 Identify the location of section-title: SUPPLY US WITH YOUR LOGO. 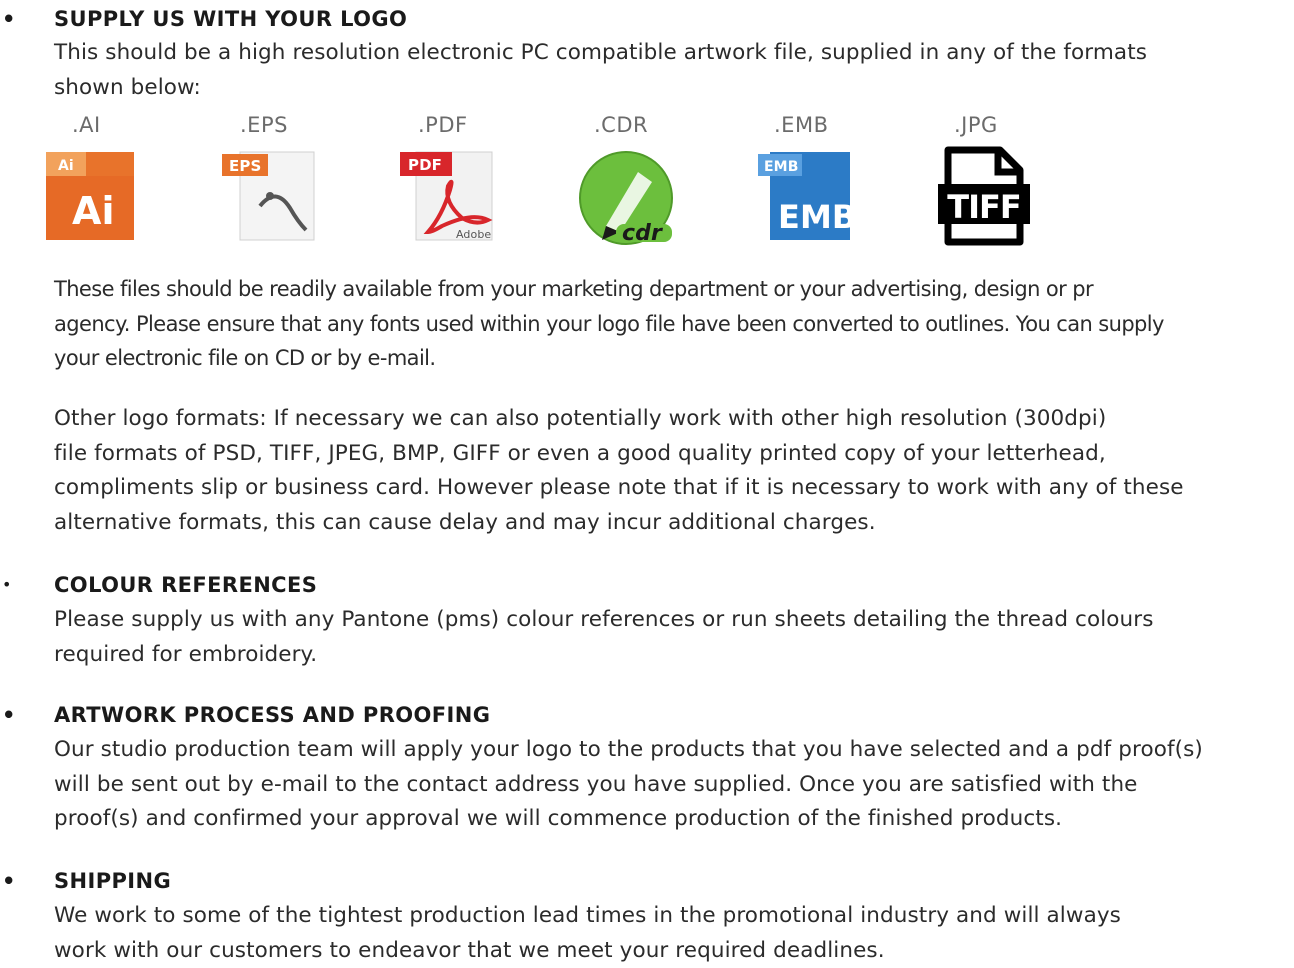
(231, 19).